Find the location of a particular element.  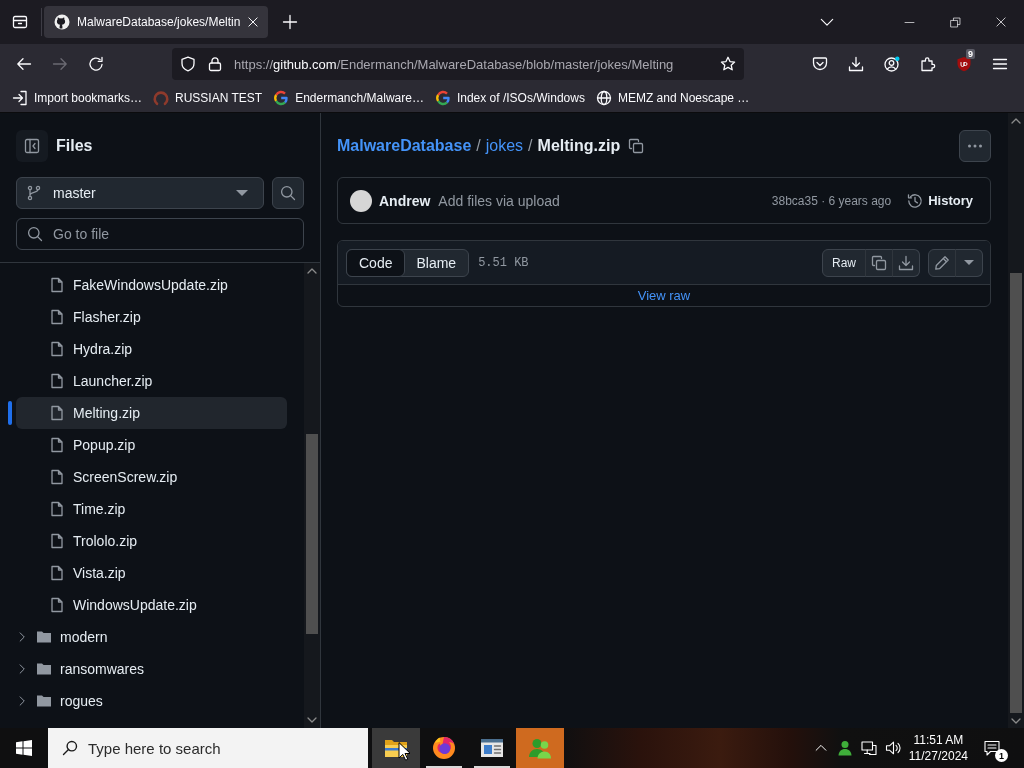

app-window-icon is located at coordinates (492, 748).